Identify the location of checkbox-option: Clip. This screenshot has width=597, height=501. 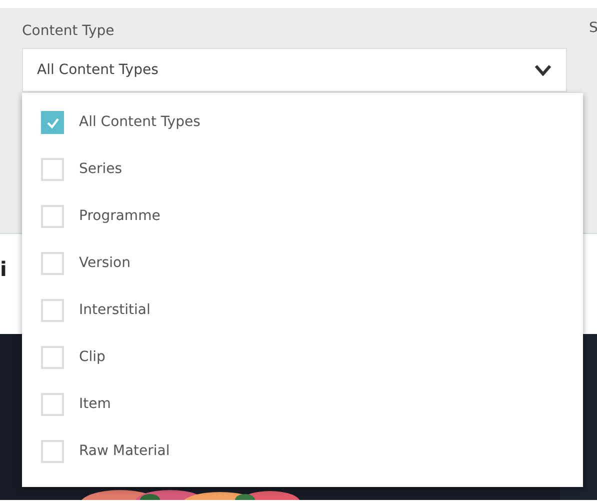
(73, 357).